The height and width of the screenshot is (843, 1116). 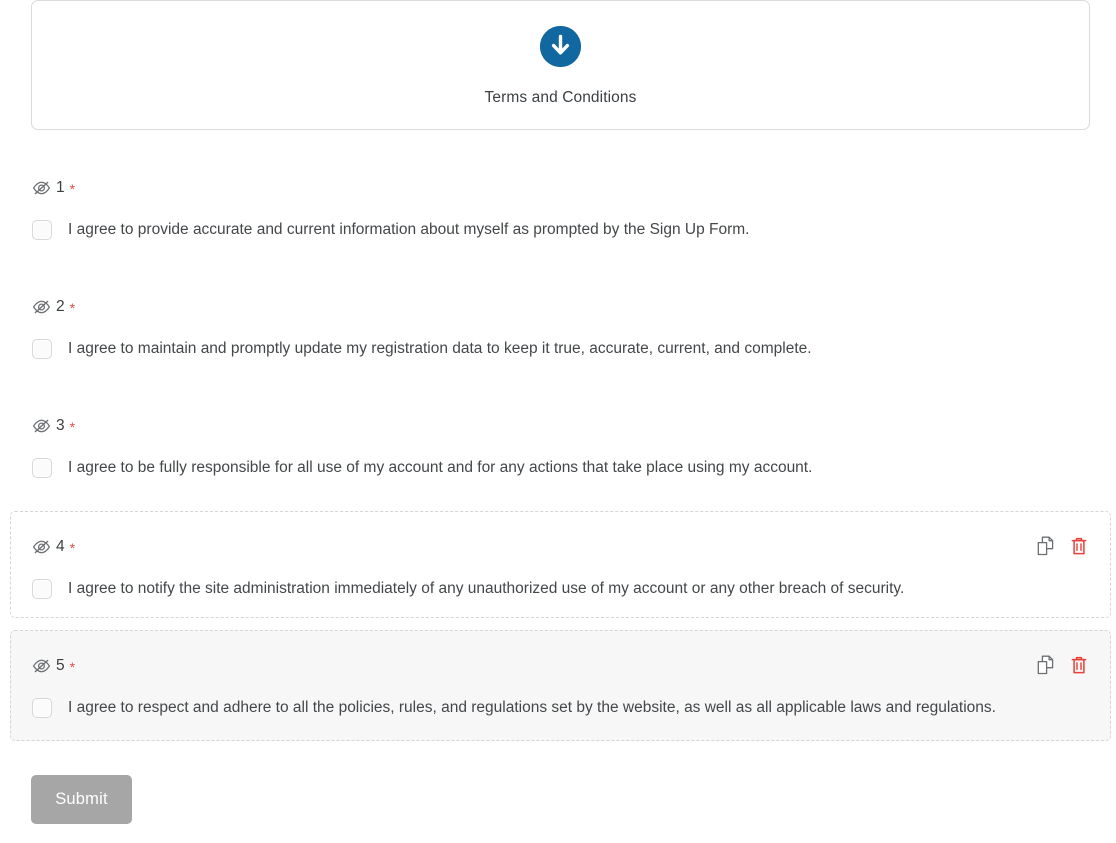 I want to click on download-circle-icon, so click(x=560, y=46).